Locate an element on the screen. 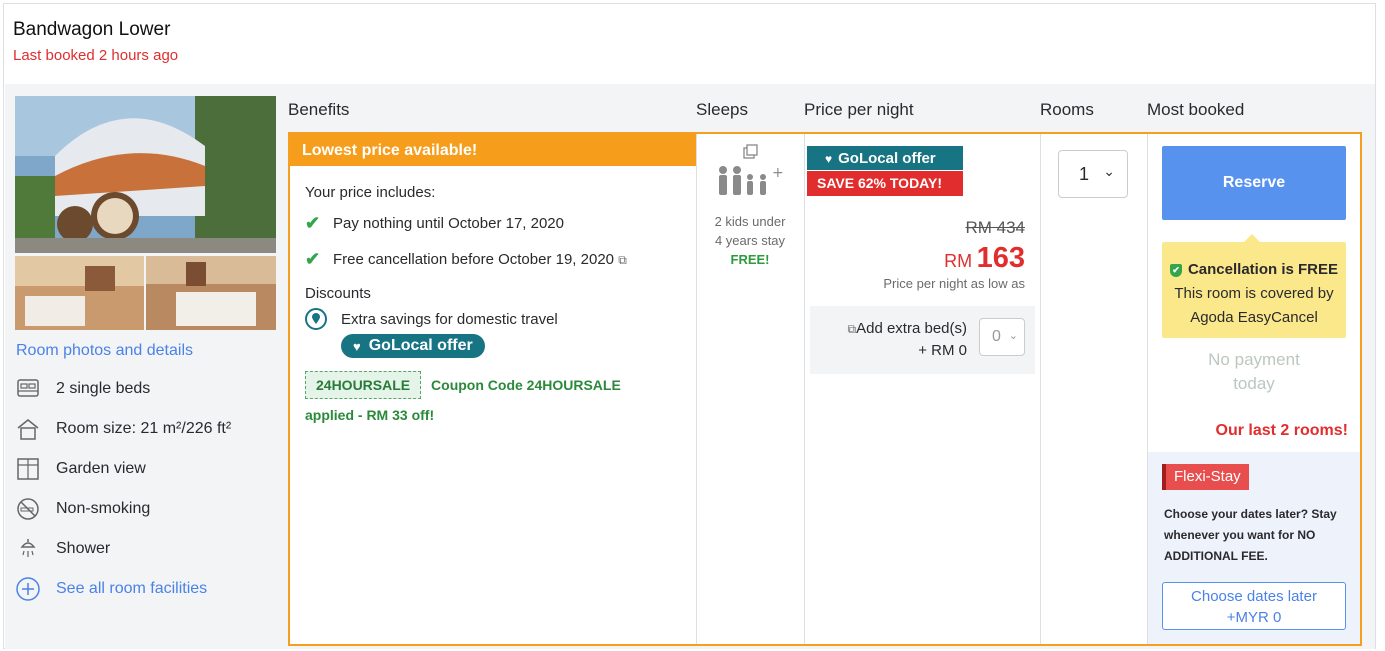 The height and width of the screenshot is (651, 1385). cancel-title: ✔ Cancellation is FREE is located at coordinates (1254, 270).